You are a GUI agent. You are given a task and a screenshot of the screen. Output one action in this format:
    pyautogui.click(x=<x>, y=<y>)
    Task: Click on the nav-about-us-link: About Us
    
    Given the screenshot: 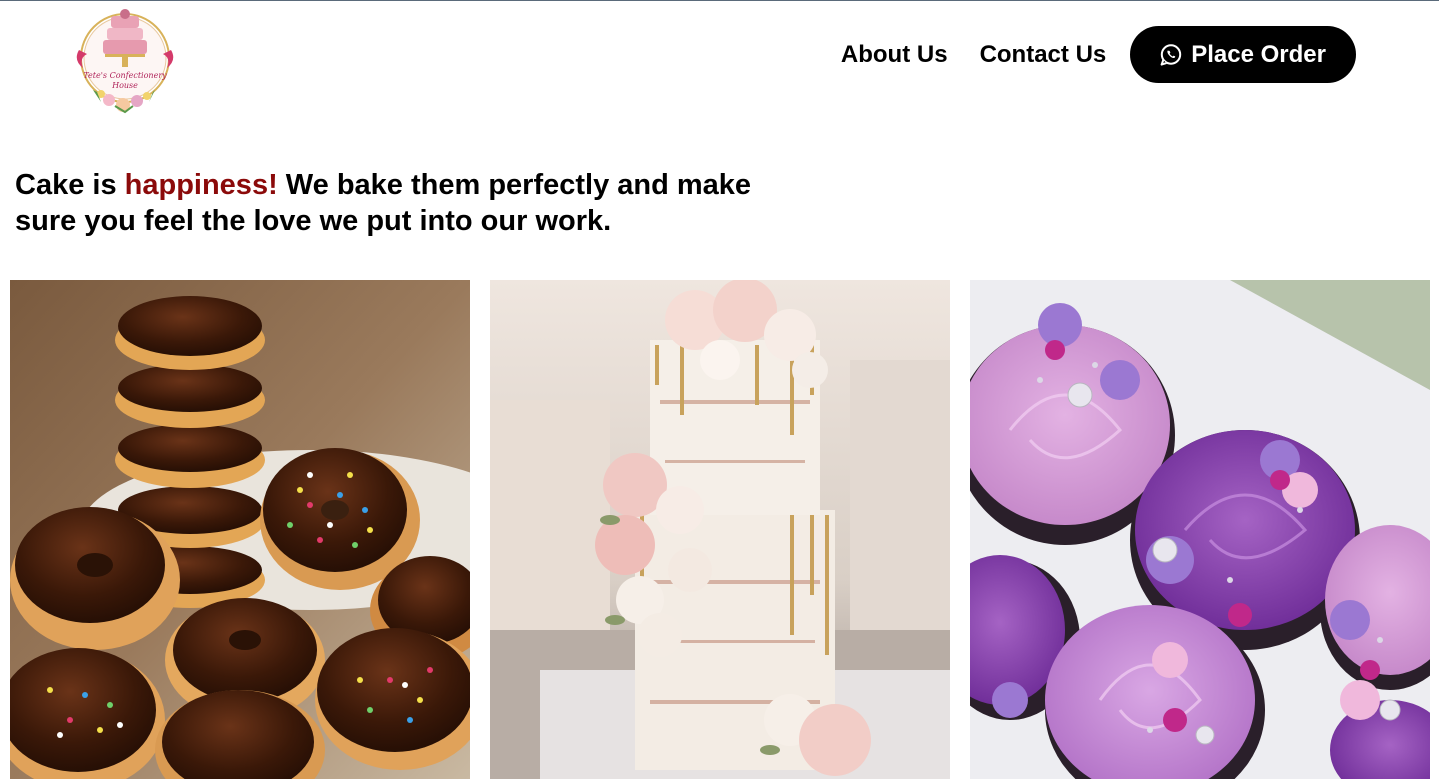 What is the action you would take?
    pyautogui.click(x=894, y=55)
    